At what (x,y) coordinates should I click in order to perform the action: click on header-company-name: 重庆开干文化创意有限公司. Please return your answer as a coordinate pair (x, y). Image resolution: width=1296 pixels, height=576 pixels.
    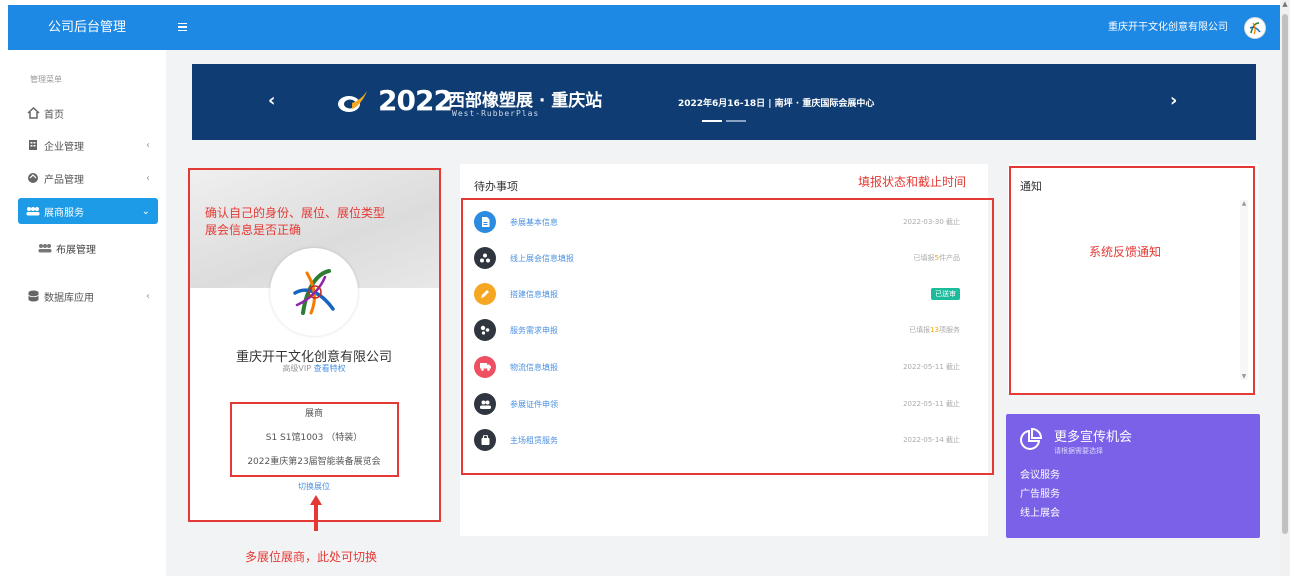
    Looking at the image, I should click on (1168, 27).